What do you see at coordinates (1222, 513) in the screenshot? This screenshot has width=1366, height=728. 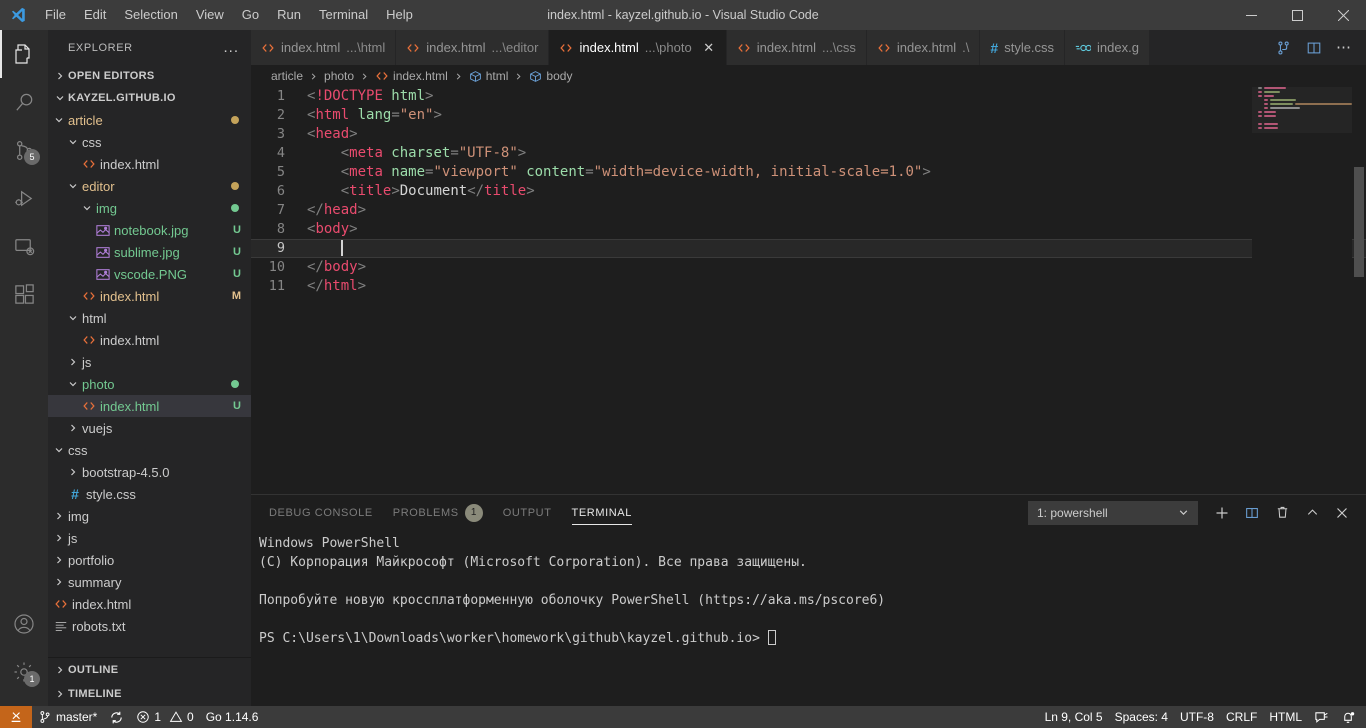 I see `new-terminal-icon` at bounding box center [1222, 513].